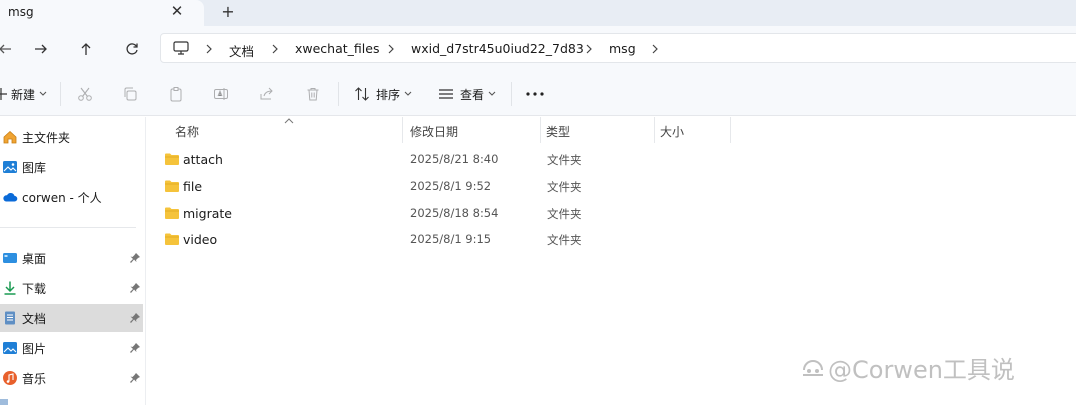 The height and width of the screenshot is (405, 1076). What do you see at coordinates (538, 13) in the screenshot?
I see `tab-strip: msg ✕ +` at bounding box center [538, 13].